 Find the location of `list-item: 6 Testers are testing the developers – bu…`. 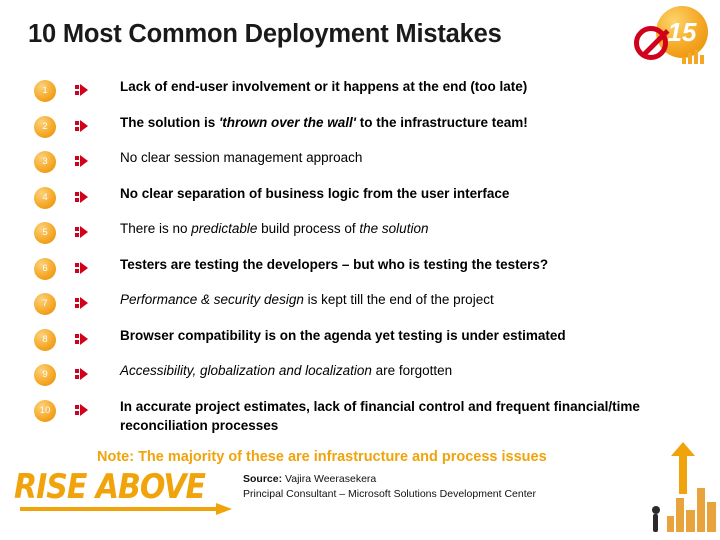

list-item: 6 Testers are testing the developers – bu… is located at coordinates (364, 268).